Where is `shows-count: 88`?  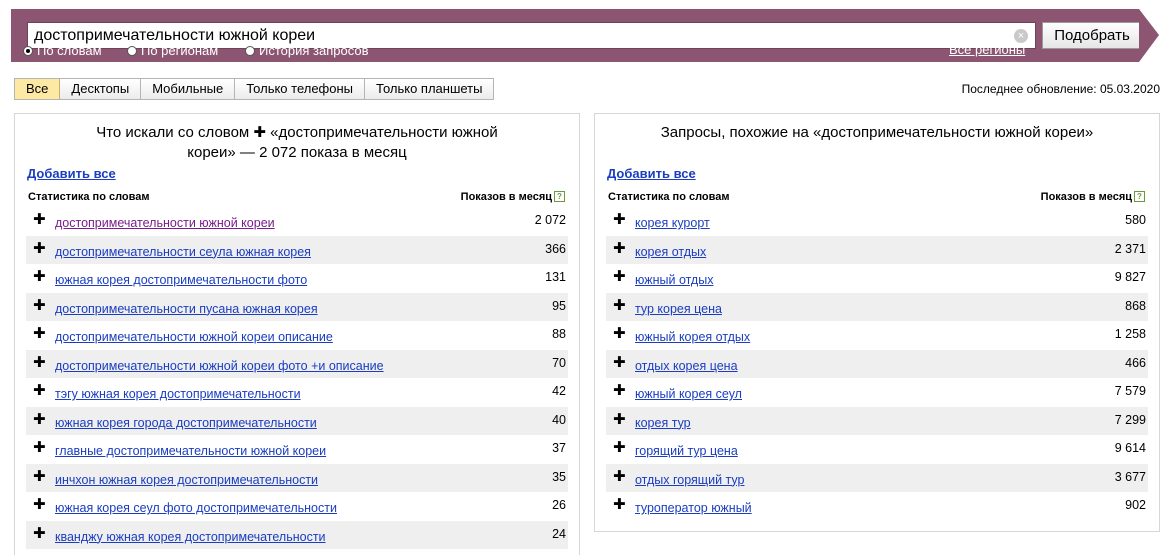
shows-count: 88 is located at coordinates (559, 334).